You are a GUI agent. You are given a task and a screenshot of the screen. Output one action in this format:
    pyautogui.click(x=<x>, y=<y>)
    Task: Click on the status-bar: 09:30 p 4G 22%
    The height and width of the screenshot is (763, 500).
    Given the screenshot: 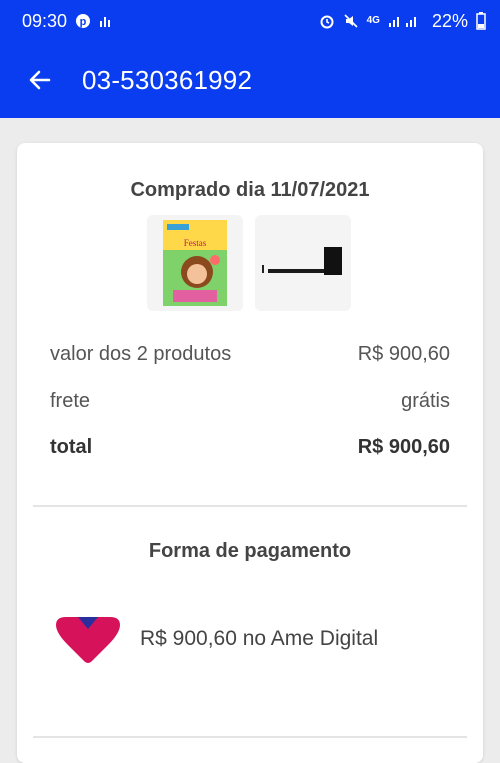 What is the action you would take?
    pyautogui.click(x=250, y=21)
    